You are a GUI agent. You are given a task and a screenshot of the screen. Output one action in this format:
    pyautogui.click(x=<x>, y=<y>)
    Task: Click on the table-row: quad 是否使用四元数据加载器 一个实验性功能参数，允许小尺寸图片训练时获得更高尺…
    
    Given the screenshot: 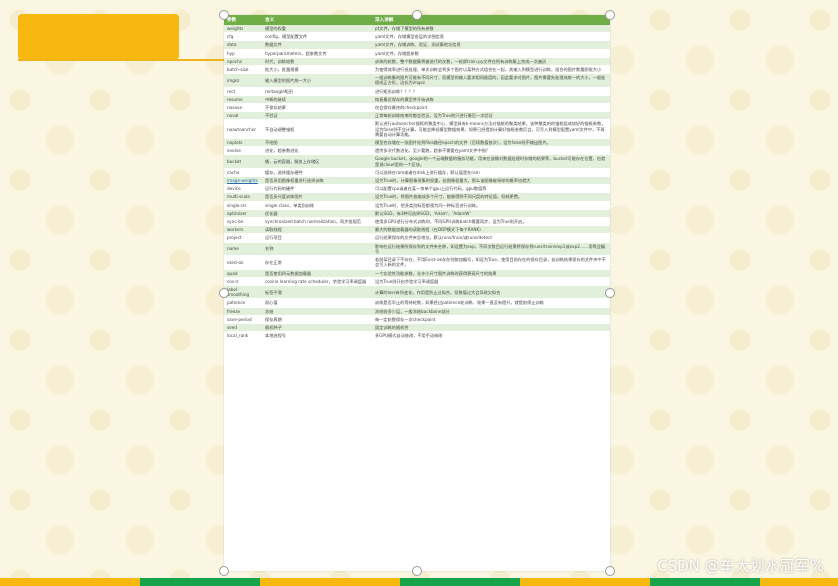 What is the action you would take?
    pyautogui.click(x=417, y=273)
    